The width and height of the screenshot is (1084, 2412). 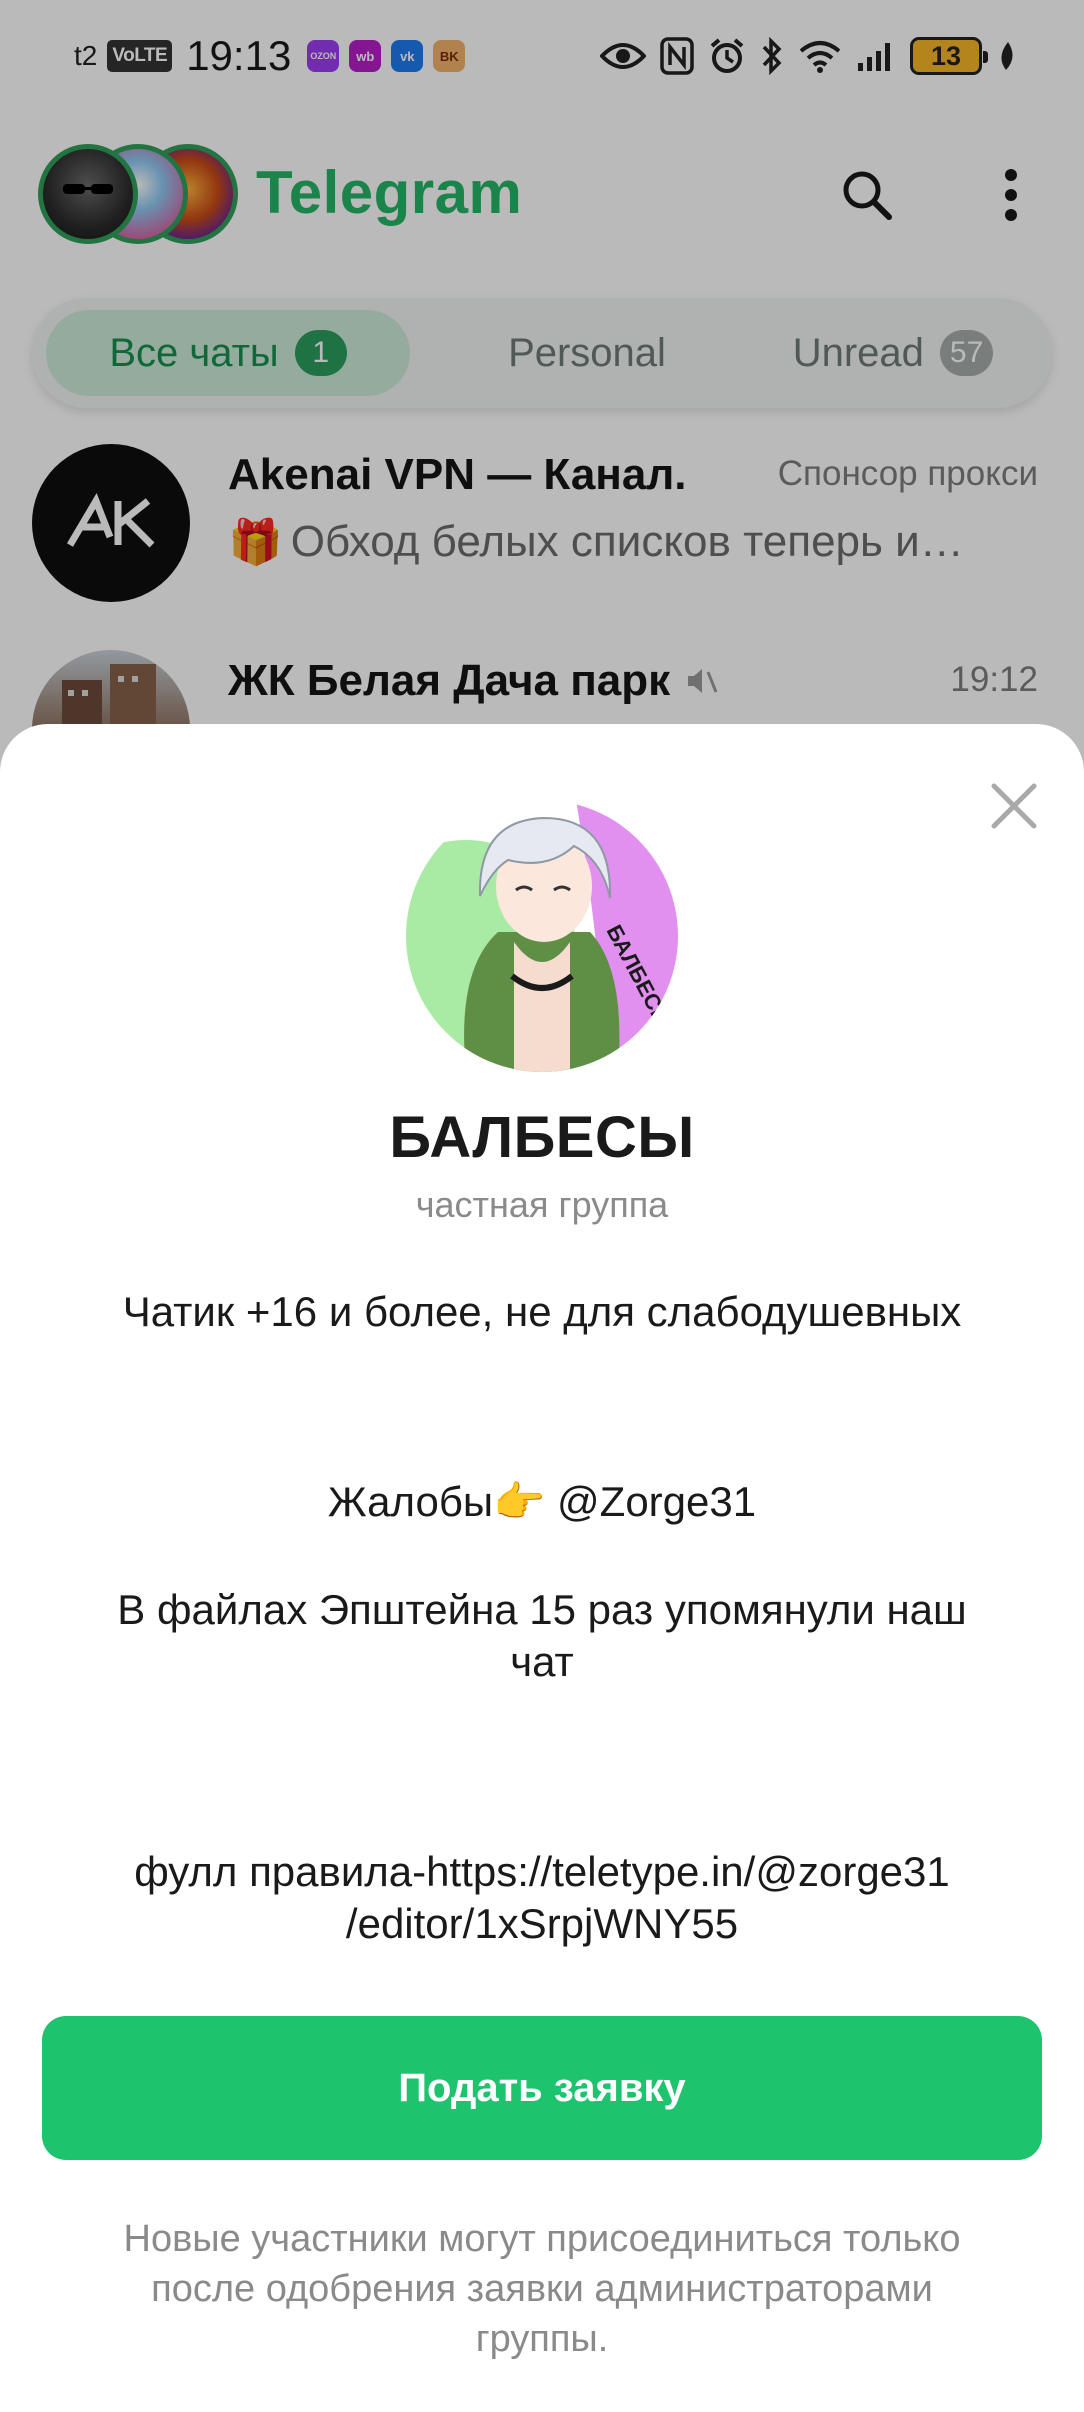 I want to click on group-photo: БАЛБЕСЫ, so click(x=542, y=936).